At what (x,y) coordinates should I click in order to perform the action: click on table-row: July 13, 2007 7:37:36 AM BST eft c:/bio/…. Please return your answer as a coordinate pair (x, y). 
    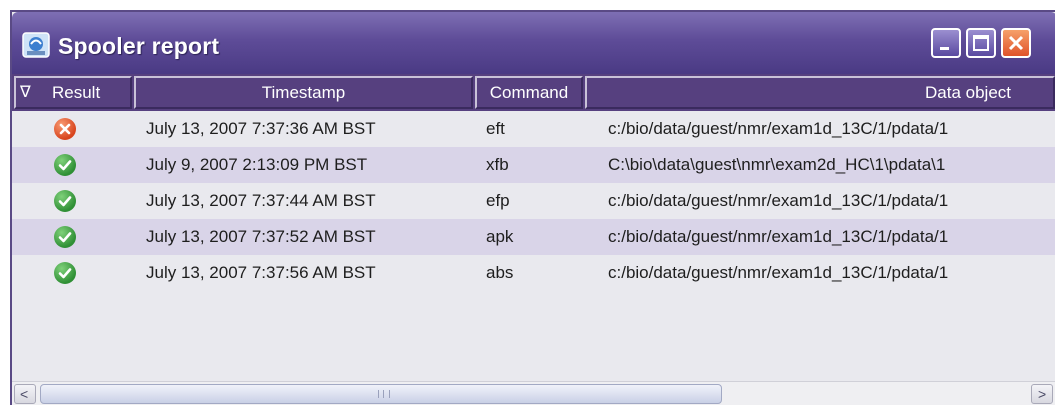
    Looking at the image, I should click on (533, 129).